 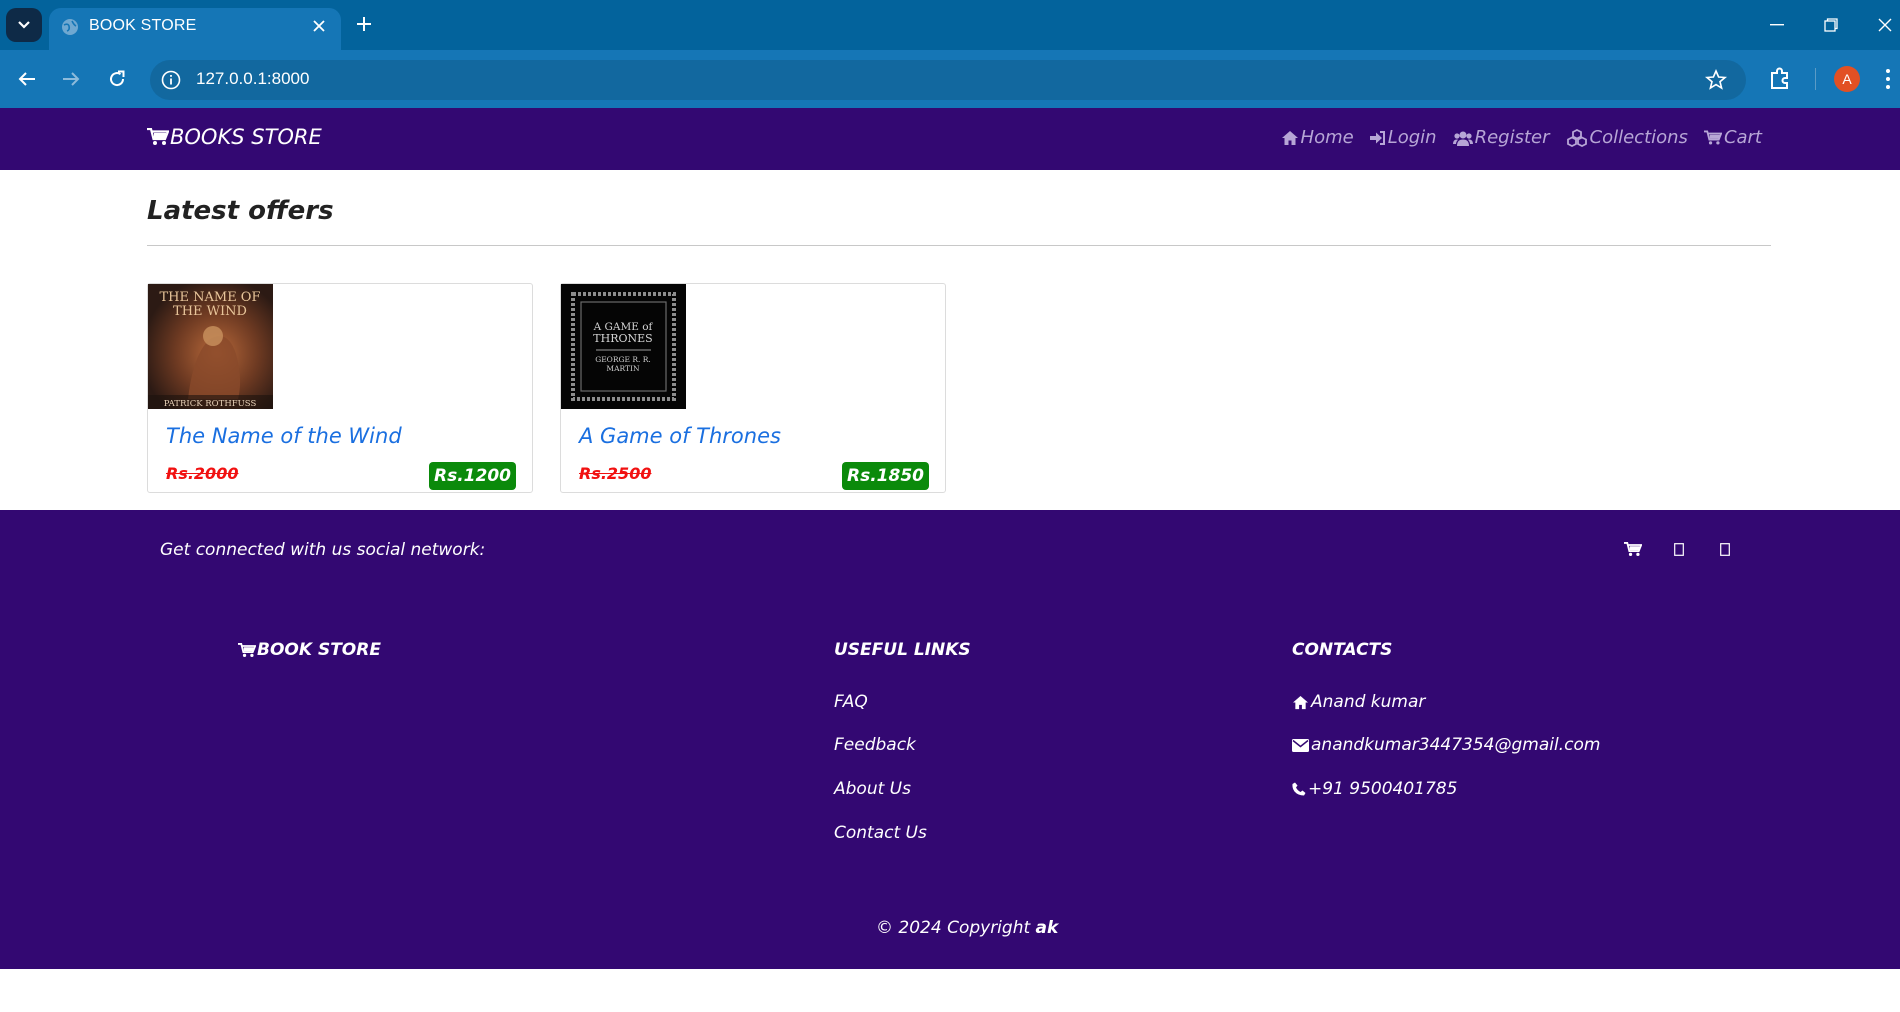 What do you see at coordinates (1327, 137) in the screenshot?
I see `nav-home-label: Home` at bounding box center [1327, 137].